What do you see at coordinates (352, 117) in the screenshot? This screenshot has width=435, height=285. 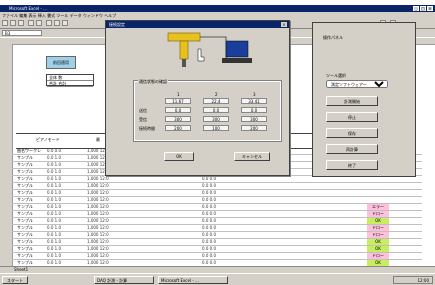 I see `stop-button: 停止` at bounding box center [352, 117].